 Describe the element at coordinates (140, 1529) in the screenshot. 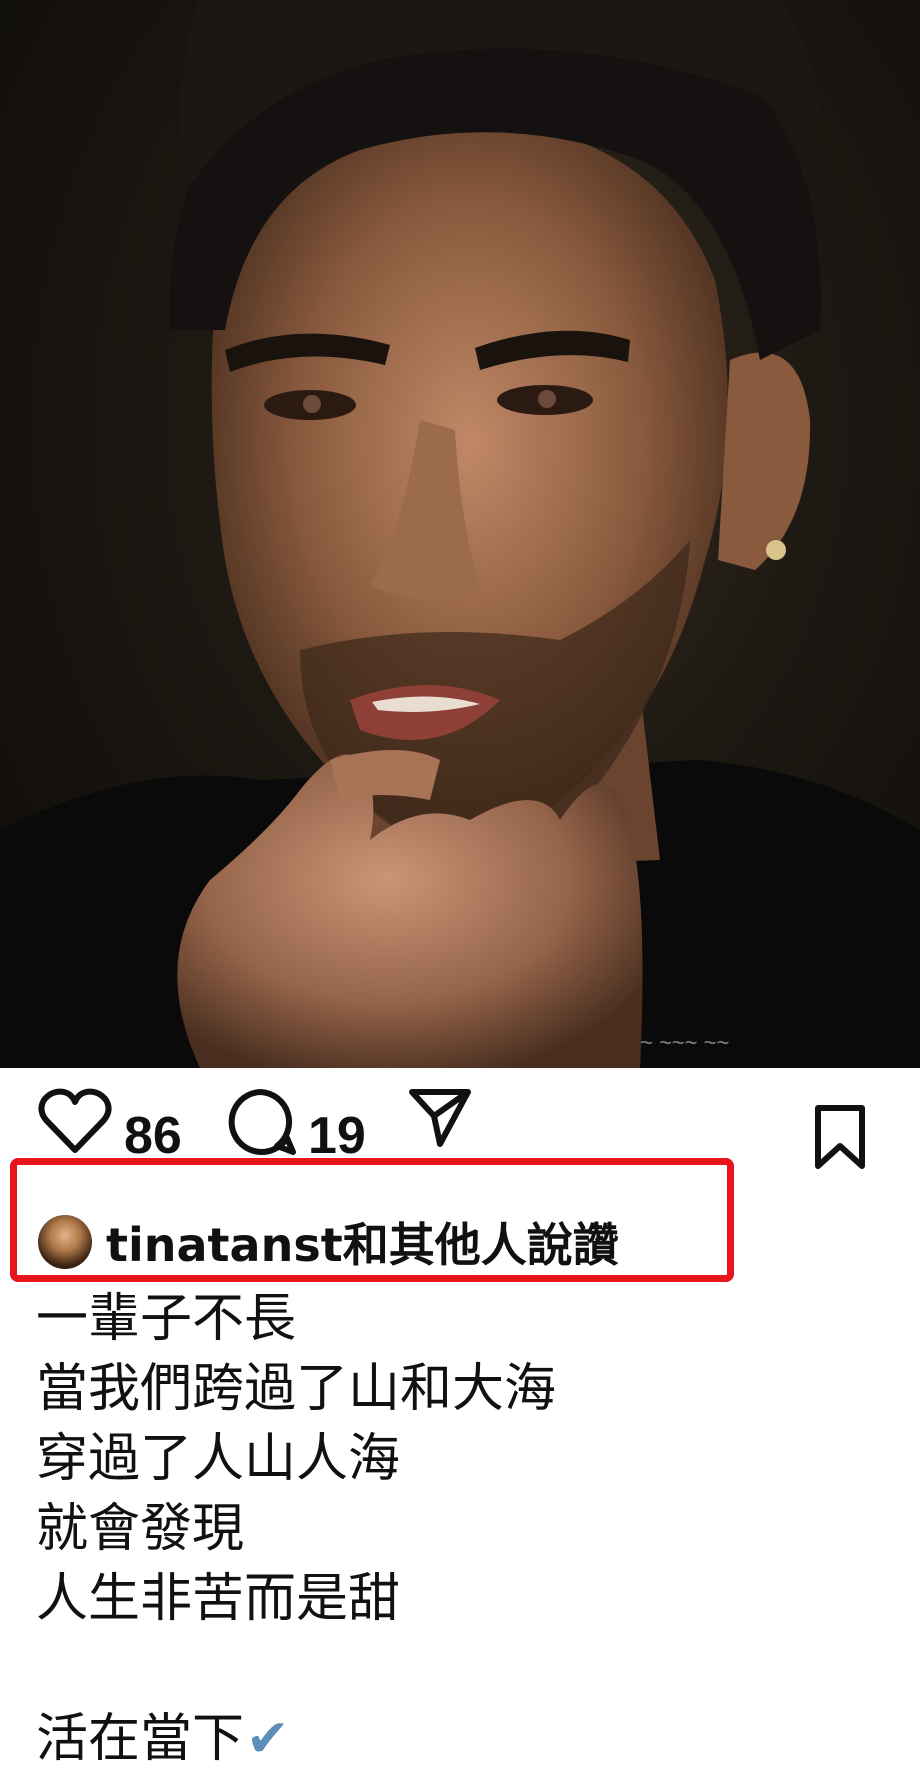

I see `caption-line: 就會發現` at that location.